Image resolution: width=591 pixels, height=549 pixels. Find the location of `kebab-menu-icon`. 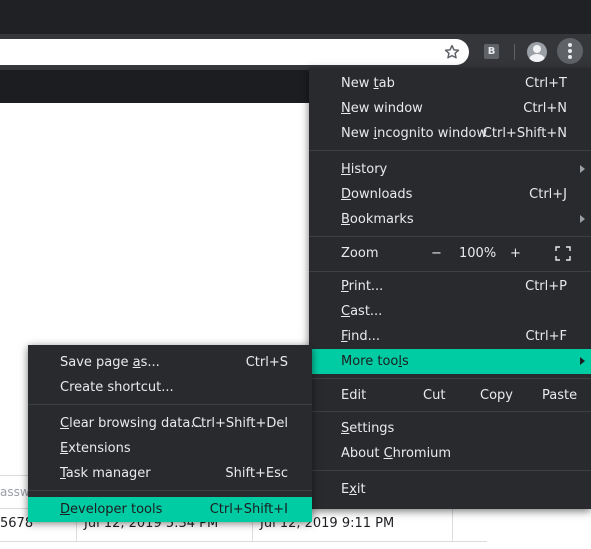

kebab-menu-icon is located at coordinates (570, 51).